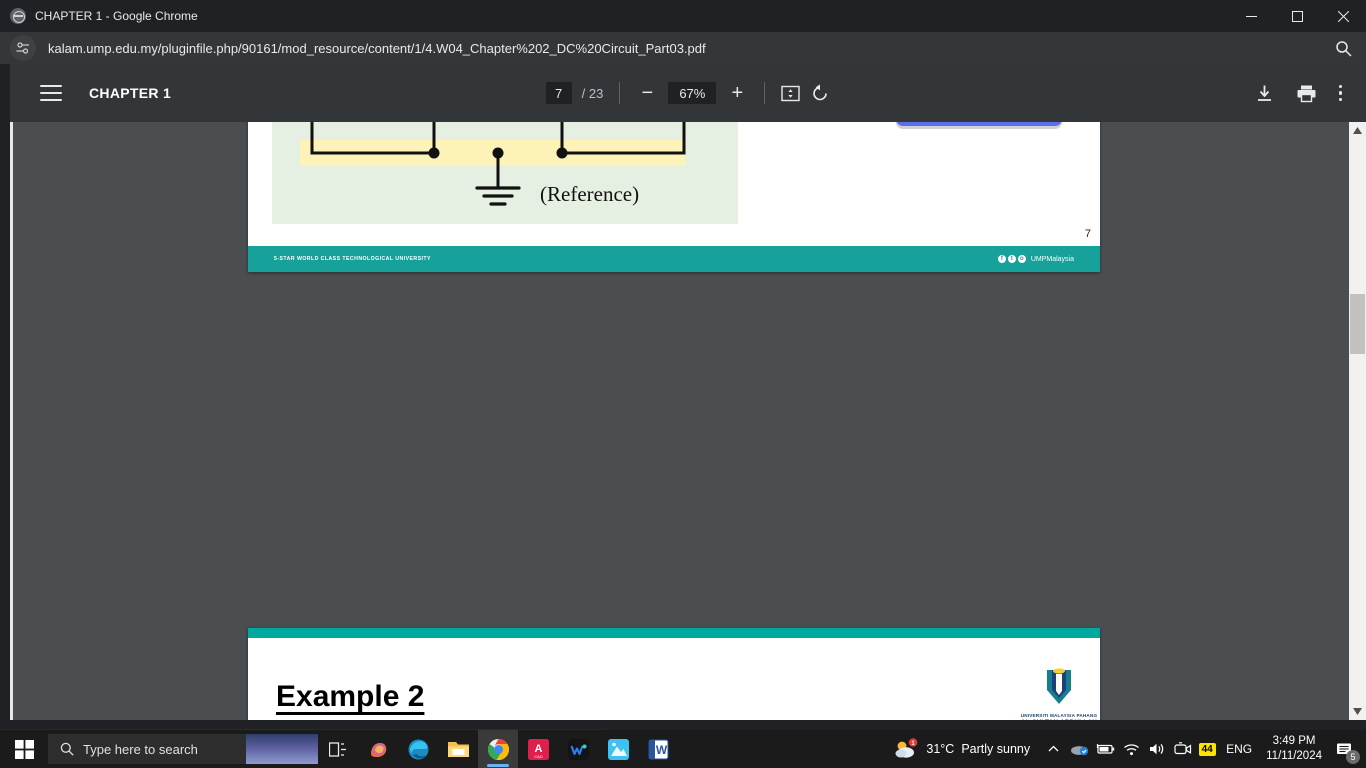 This screenshot has height=768, width=1366. Describe the element at coordinates (51, 93) in the screenshot. I see `hamburger-menu-icon` at that location.